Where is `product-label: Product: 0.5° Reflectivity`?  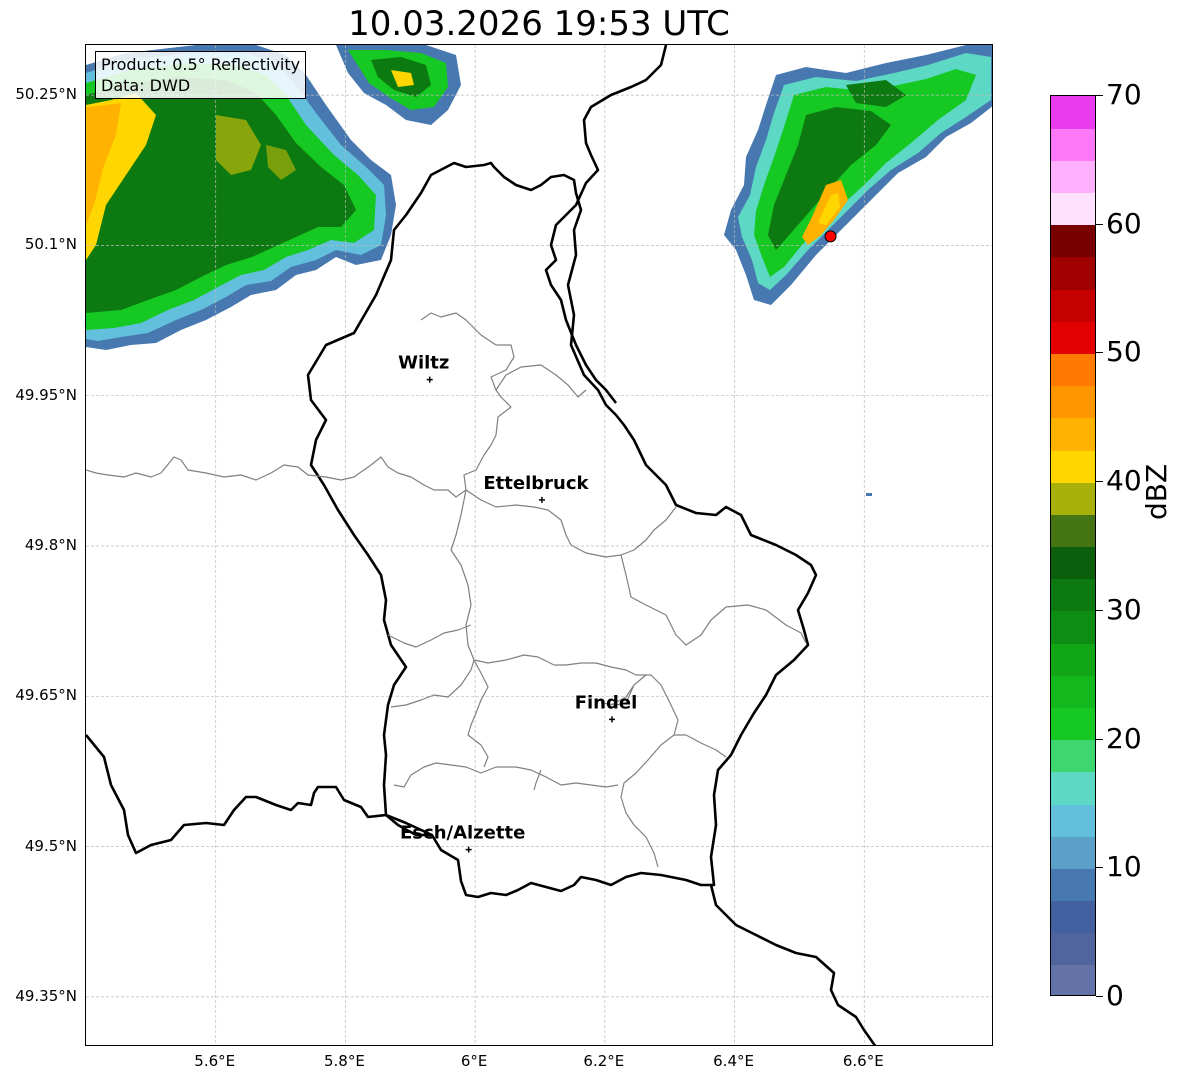
product-label: Product: 0.5° Reflectivity is located at coordinates (201, 64).